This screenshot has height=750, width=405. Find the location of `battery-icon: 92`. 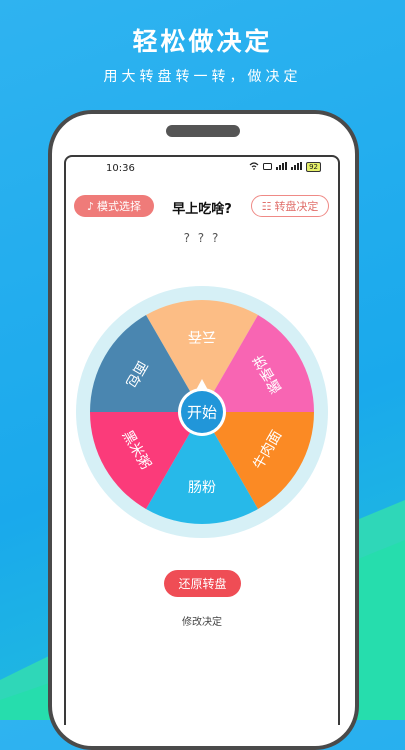

battery-icon: 92 is located at coordinates (313, 167).